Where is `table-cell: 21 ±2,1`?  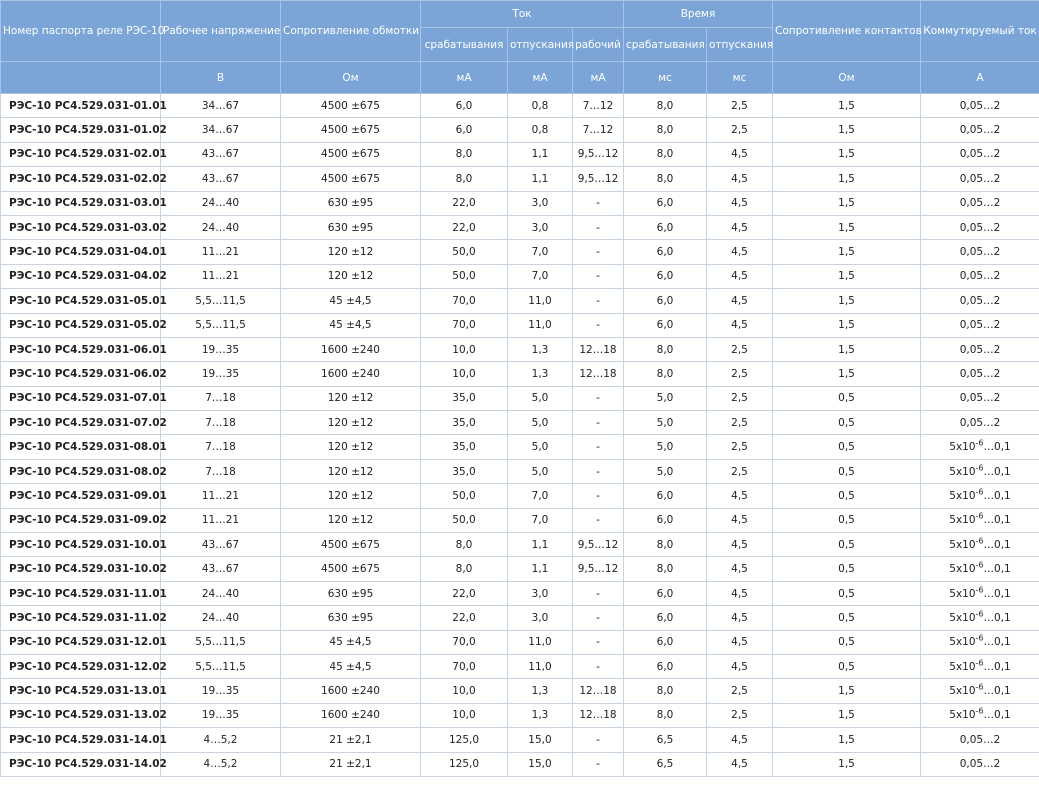 table-cell: 21 ±2,1 is located at coordinates (350, 764).